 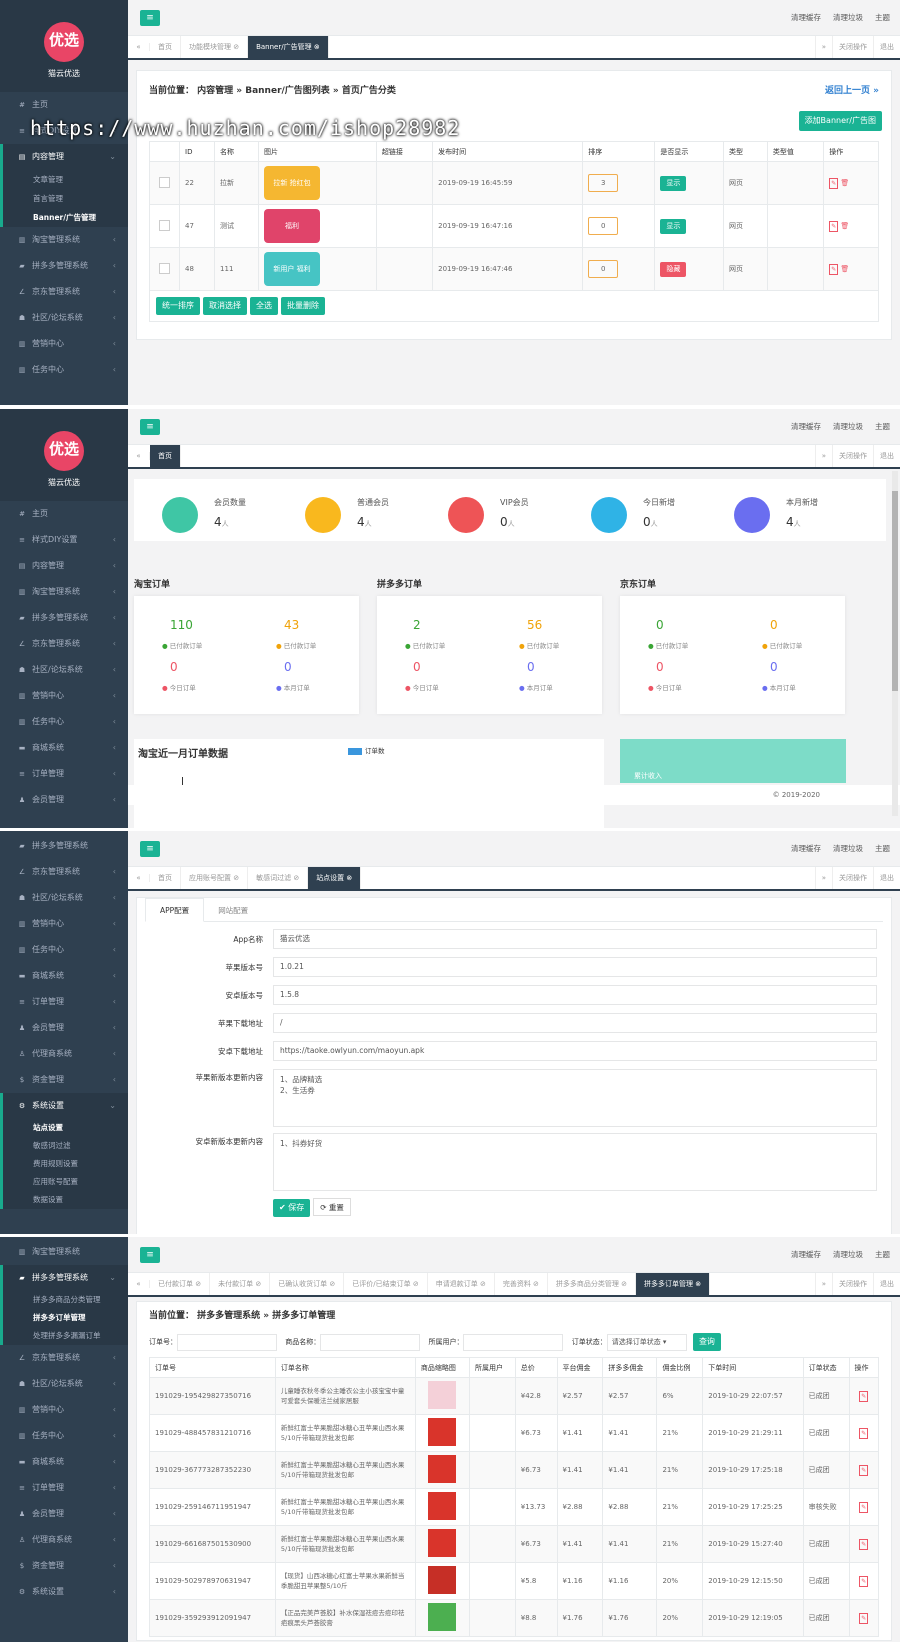 I want to click on goods-name-input, so click(x=370, y=1342).